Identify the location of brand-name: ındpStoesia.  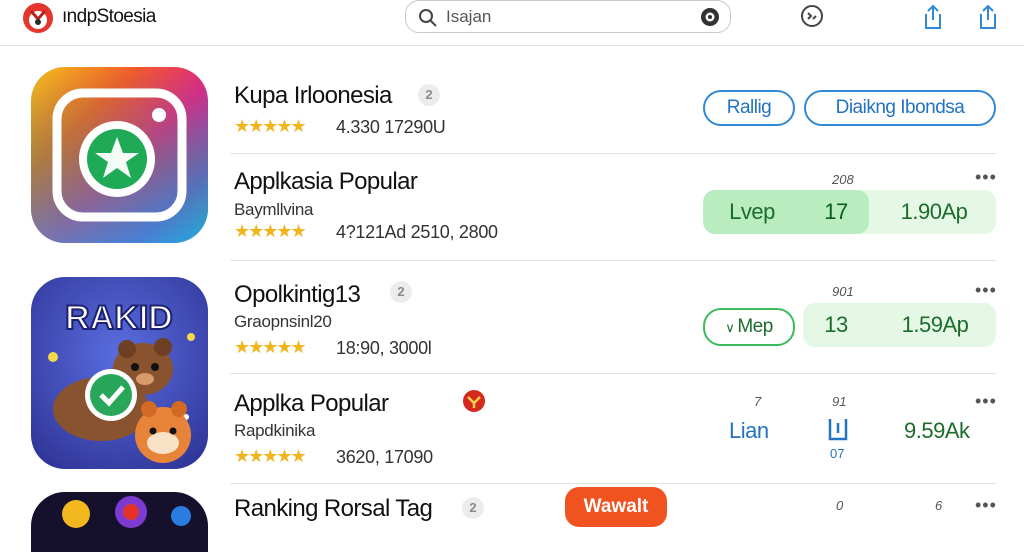
(109, 16).